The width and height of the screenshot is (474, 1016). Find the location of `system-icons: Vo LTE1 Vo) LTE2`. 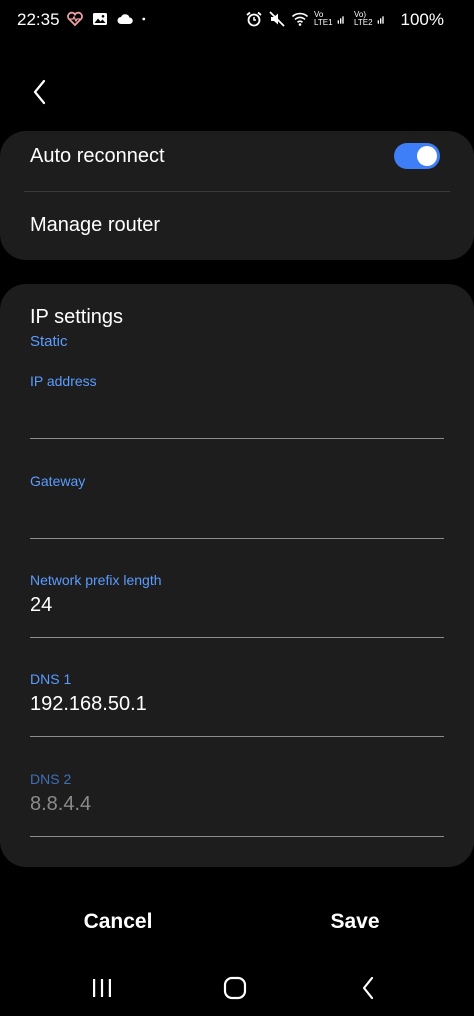

system-icons: Vo LTE1 Vo) LTE2 is located at coordinates (317, 19).